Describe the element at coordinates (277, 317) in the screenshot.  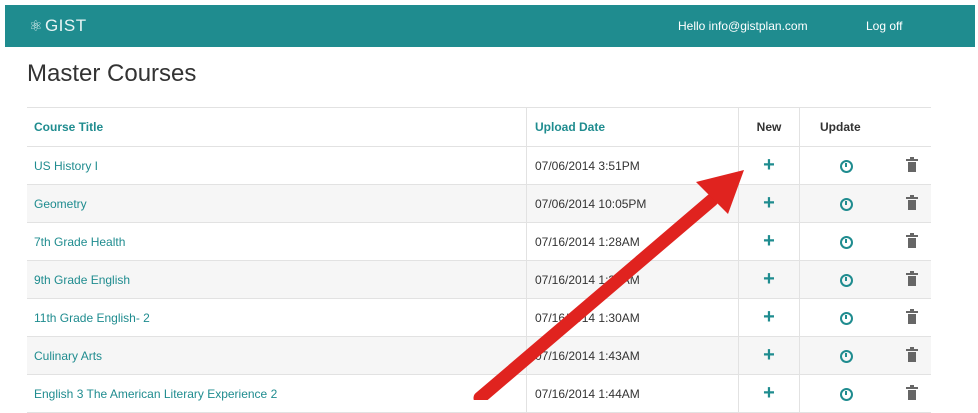
I see `course-title-link: 11th Grade English- 2` at that location.